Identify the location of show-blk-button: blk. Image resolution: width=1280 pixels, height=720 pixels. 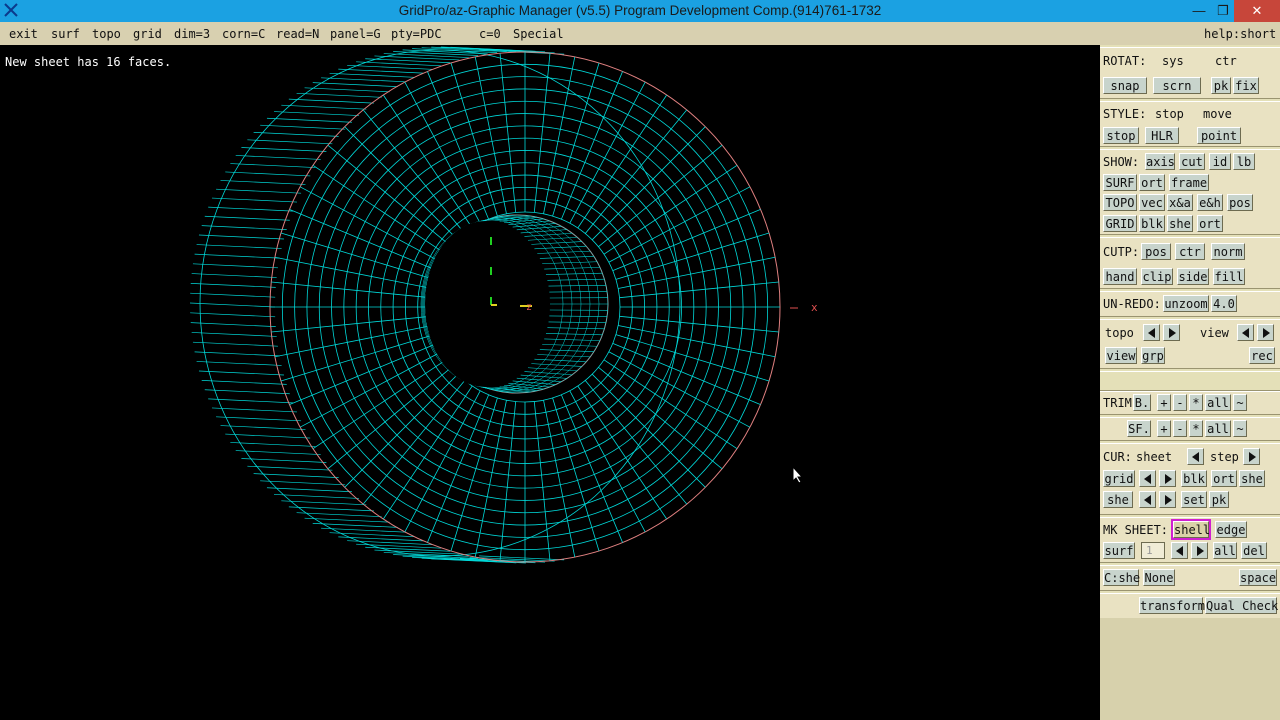
(1152, 223).